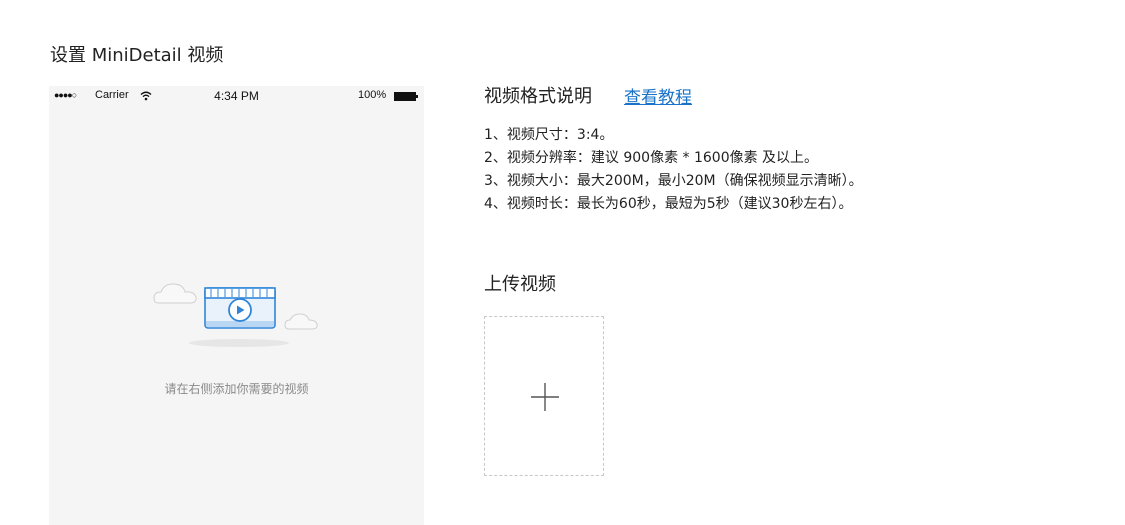  Describe the element at coordinates (520, 284) in the screenshot. I see `upload-heading: 上传视频` at that location.